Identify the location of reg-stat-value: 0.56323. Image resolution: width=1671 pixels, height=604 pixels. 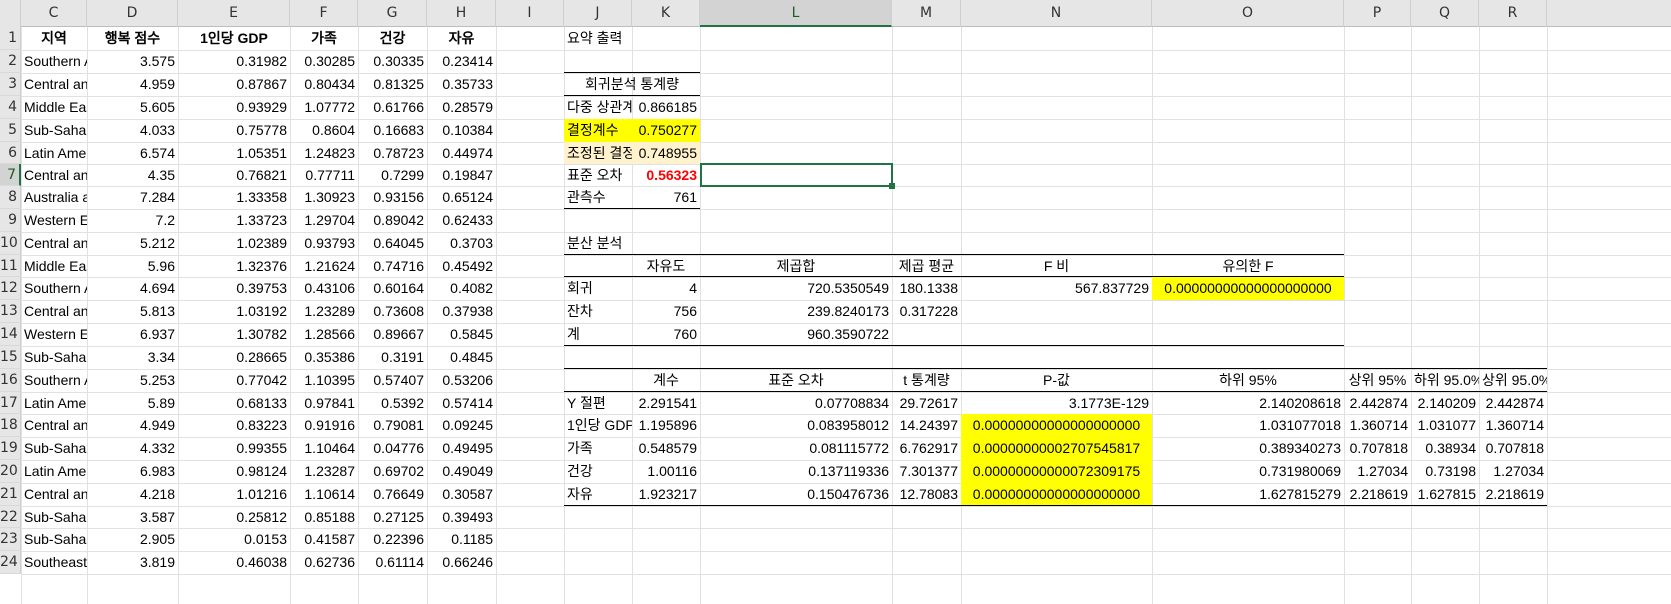
(666, 175).